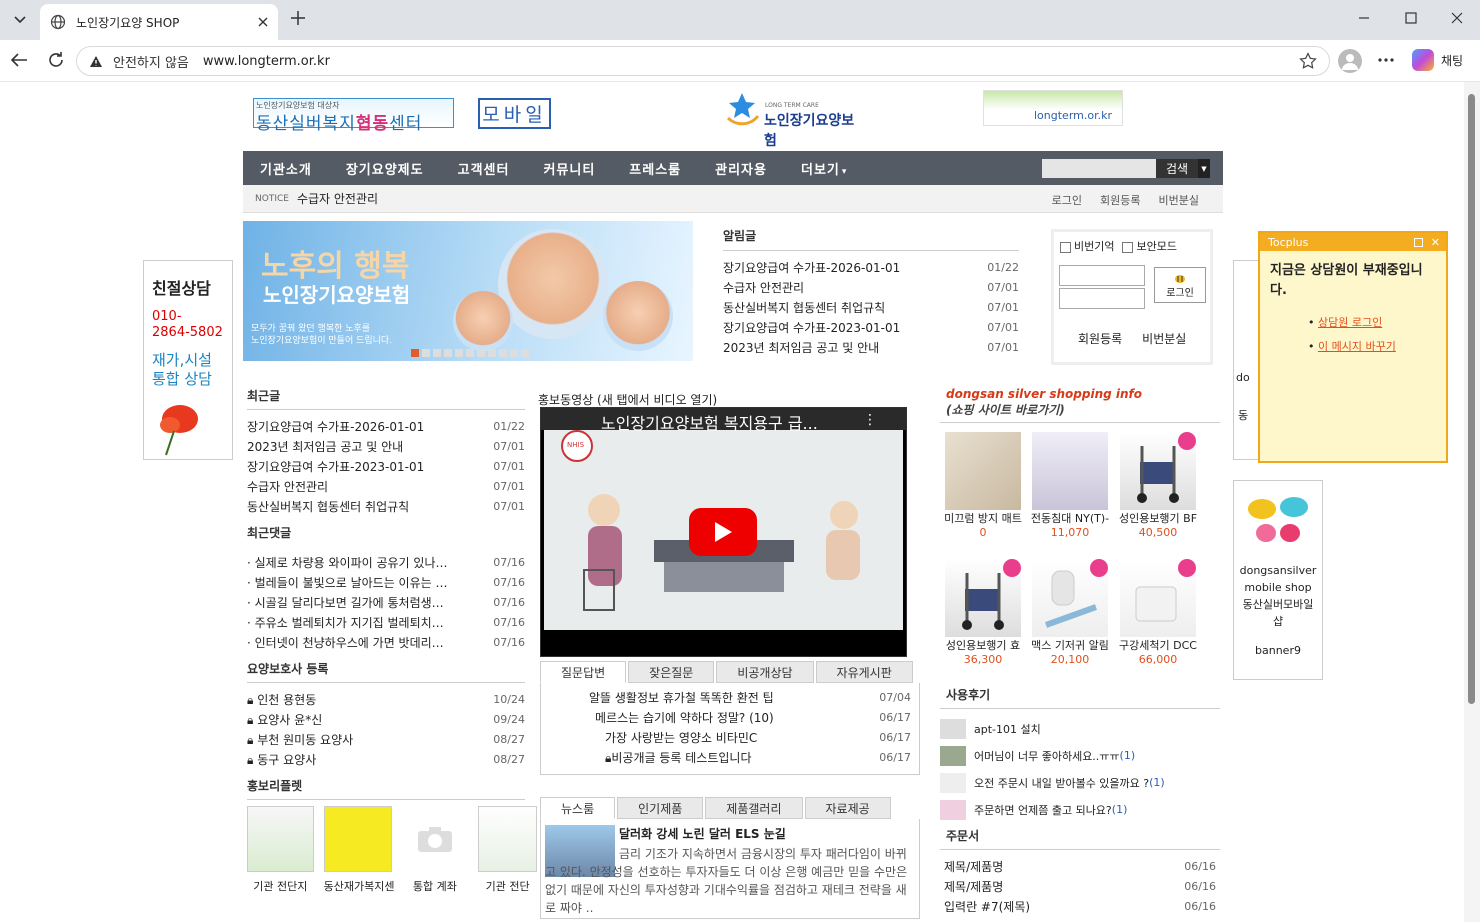  I want to click on product-card: 맥스 기저귀 알림 20,100, so click(1070, 612).